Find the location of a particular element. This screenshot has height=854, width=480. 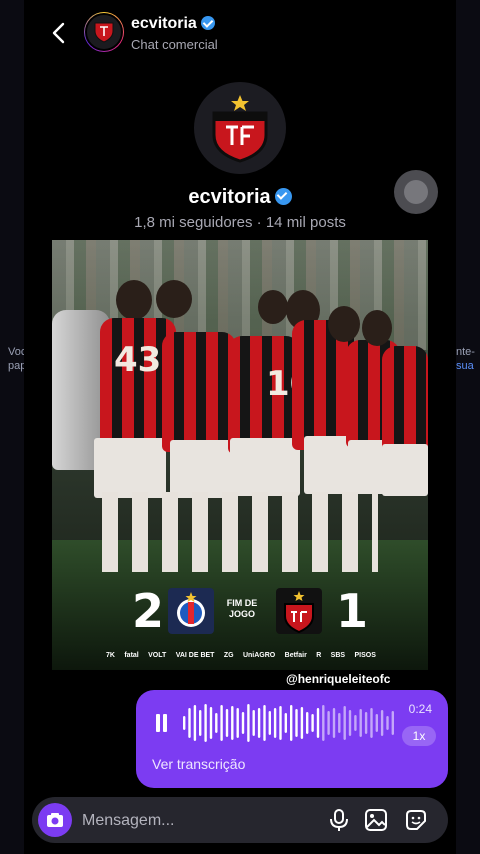

audio-waveform is located at coordinates (289, 723).